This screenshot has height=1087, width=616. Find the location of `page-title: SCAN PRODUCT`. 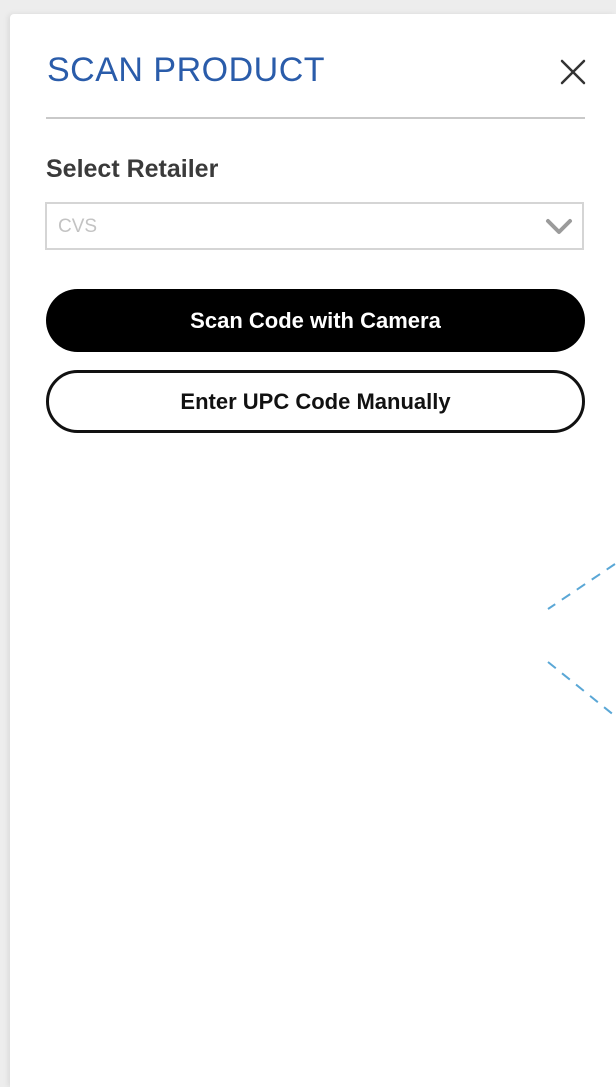

page-title: SCAN PRODUCT is located at coordinates (186, 70).